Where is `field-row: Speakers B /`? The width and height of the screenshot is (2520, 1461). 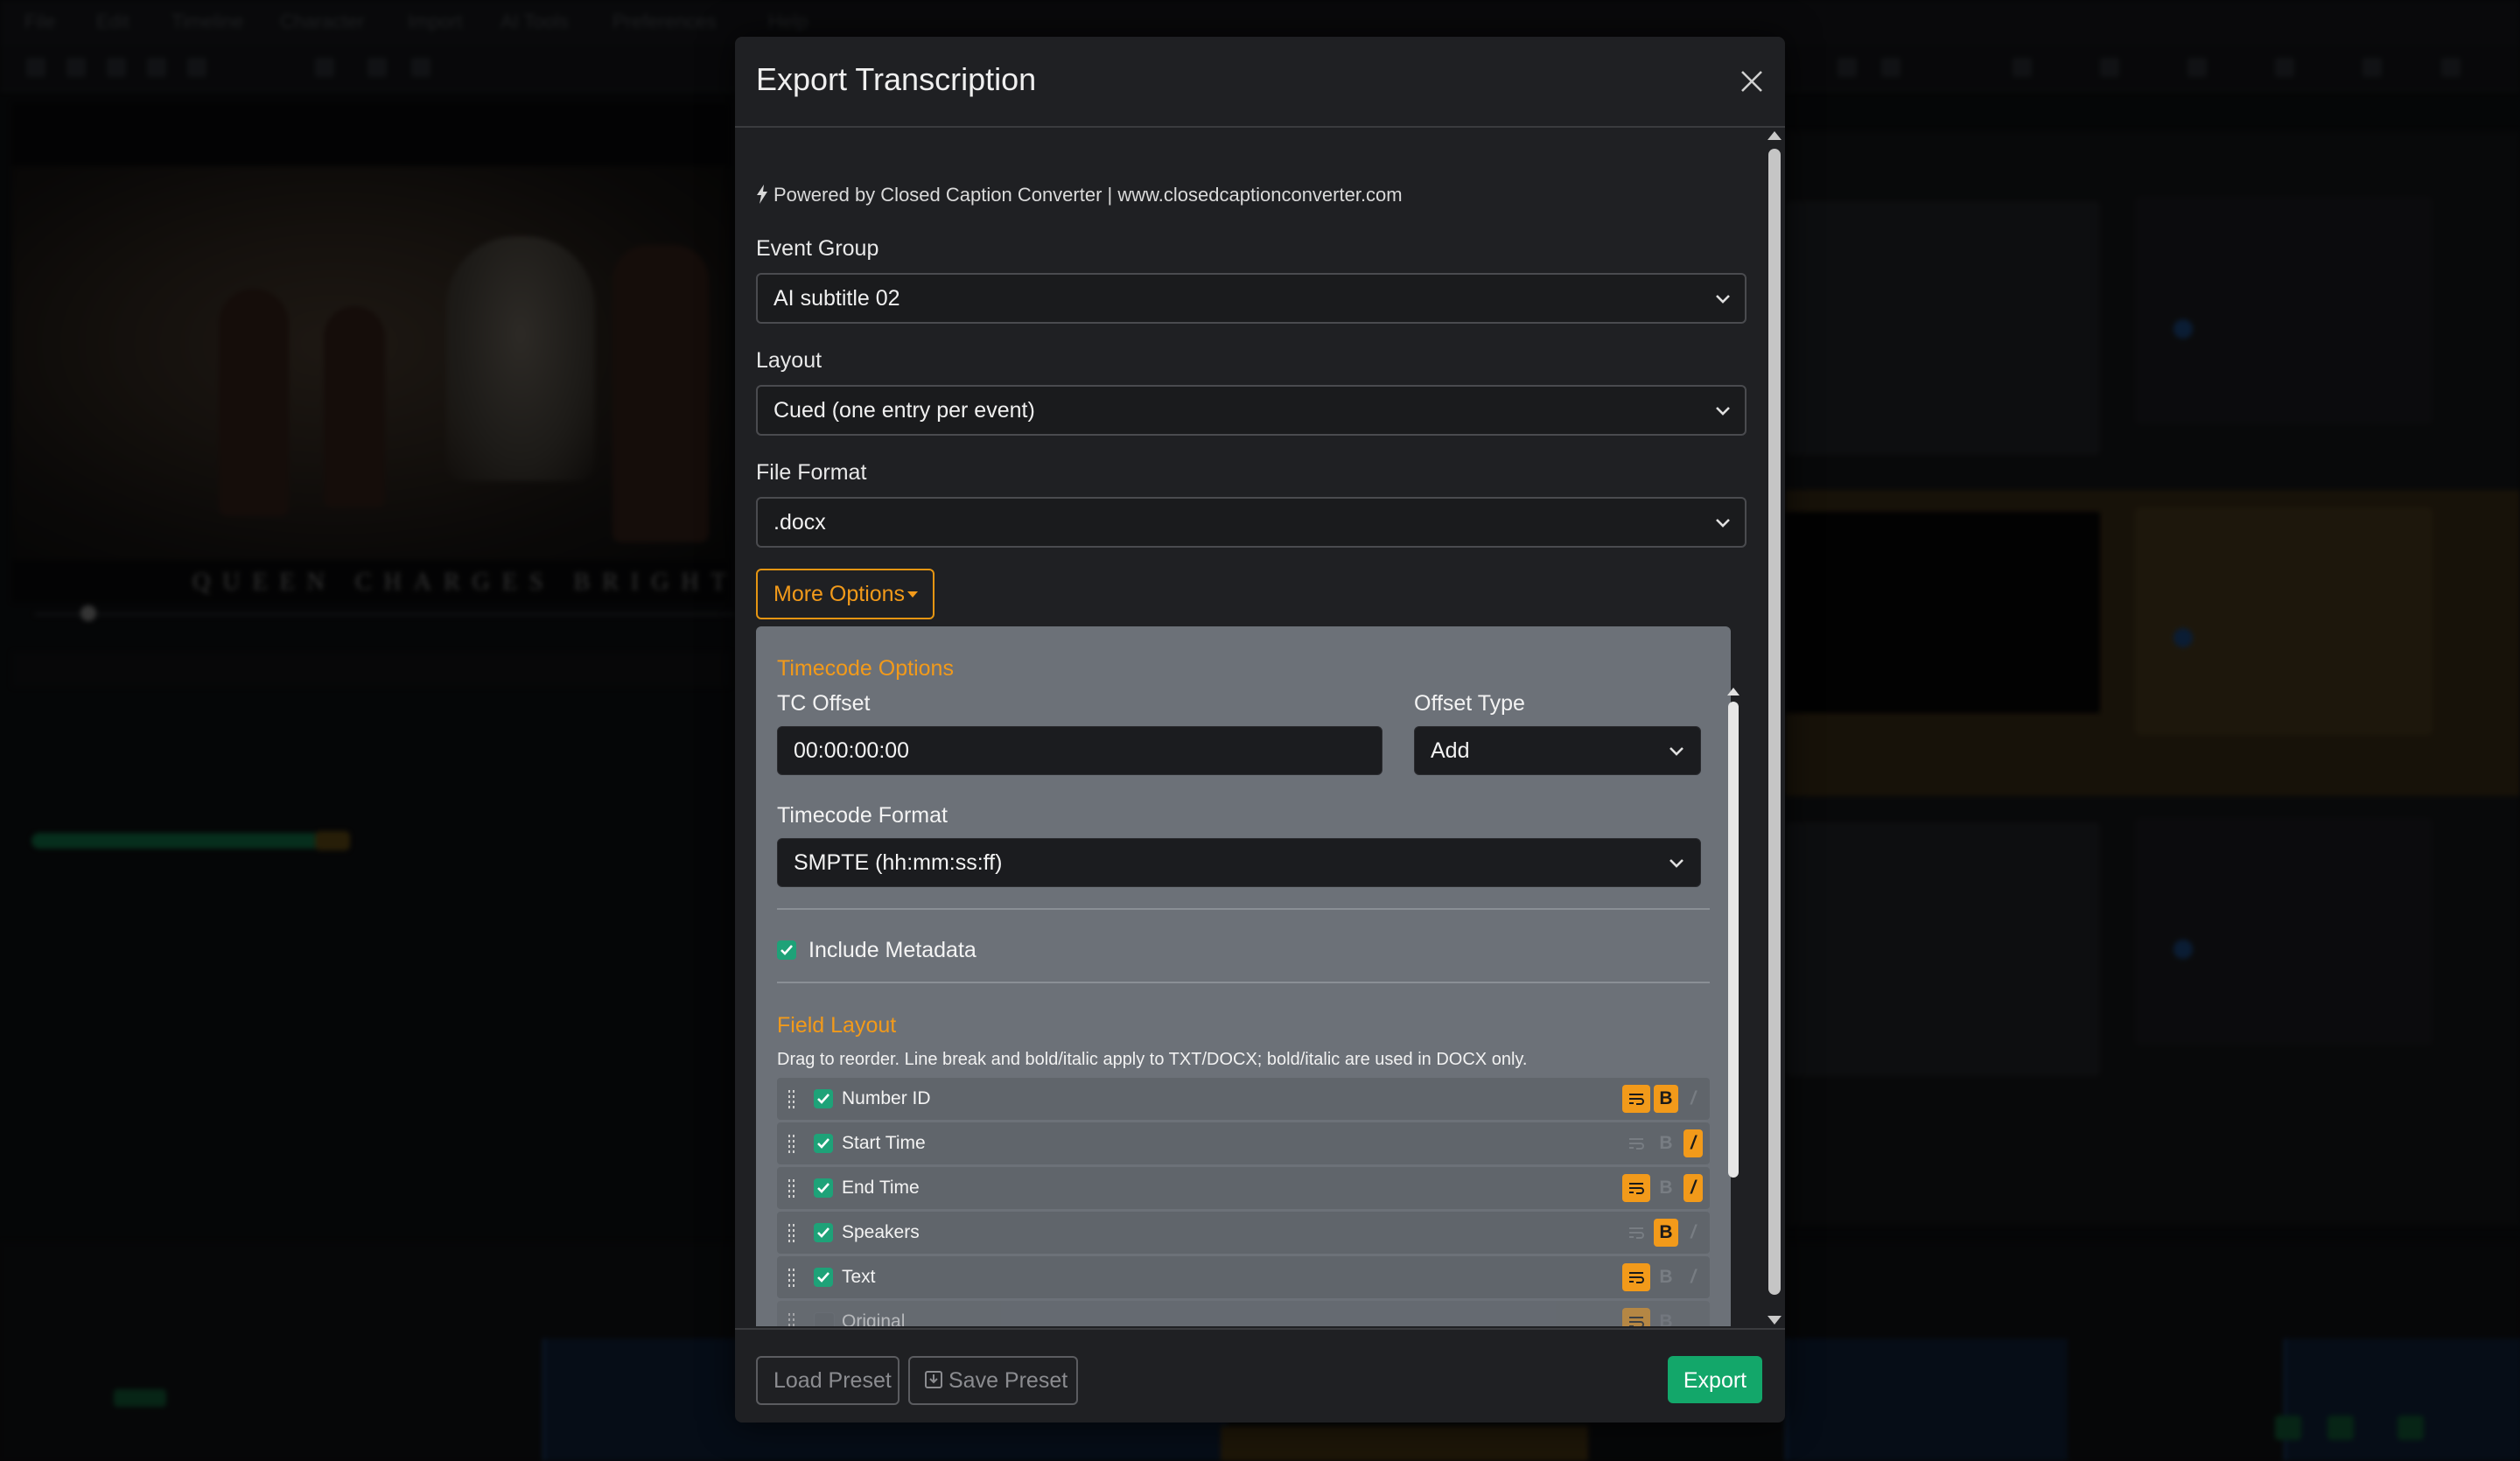 field-row: Speakers B / is located at coordinates (1243, 1233).